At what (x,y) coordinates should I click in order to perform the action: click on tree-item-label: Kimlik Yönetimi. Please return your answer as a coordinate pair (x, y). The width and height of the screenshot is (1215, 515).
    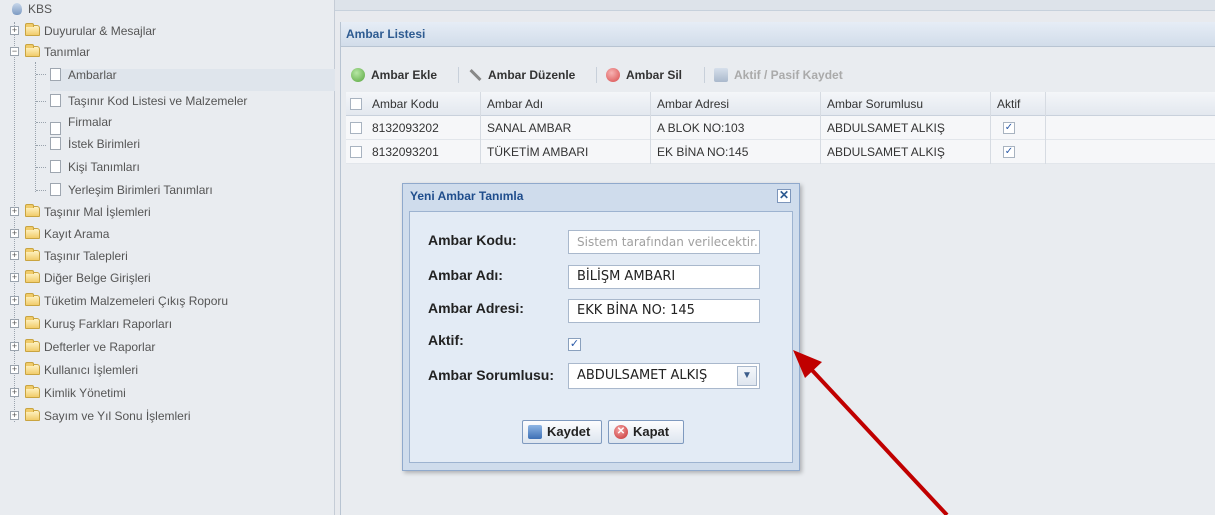
    Looking at the image, I should click on (85, 393).